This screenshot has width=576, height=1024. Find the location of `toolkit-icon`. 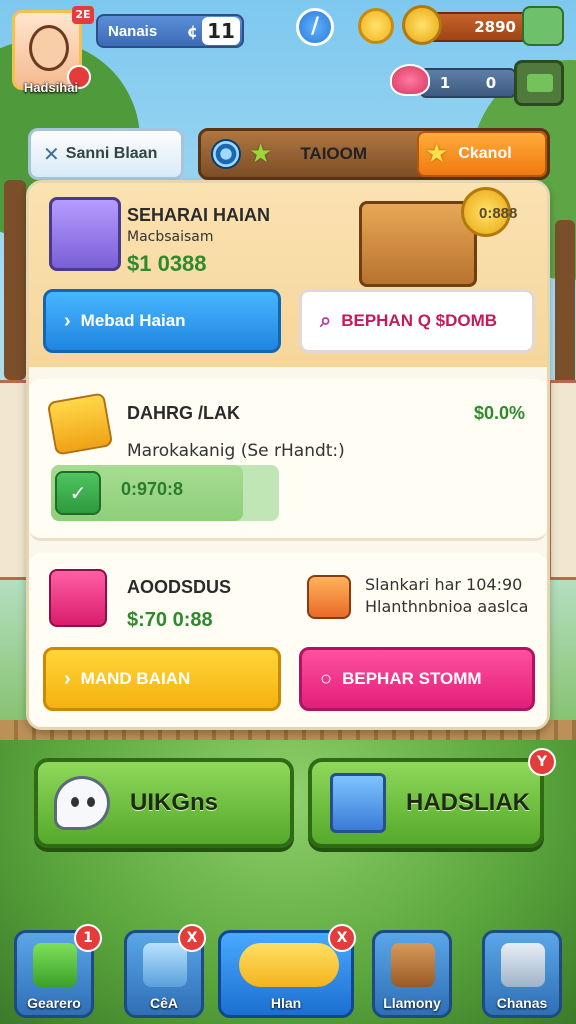

toolkit-icon is located at coordinates (358, 803).